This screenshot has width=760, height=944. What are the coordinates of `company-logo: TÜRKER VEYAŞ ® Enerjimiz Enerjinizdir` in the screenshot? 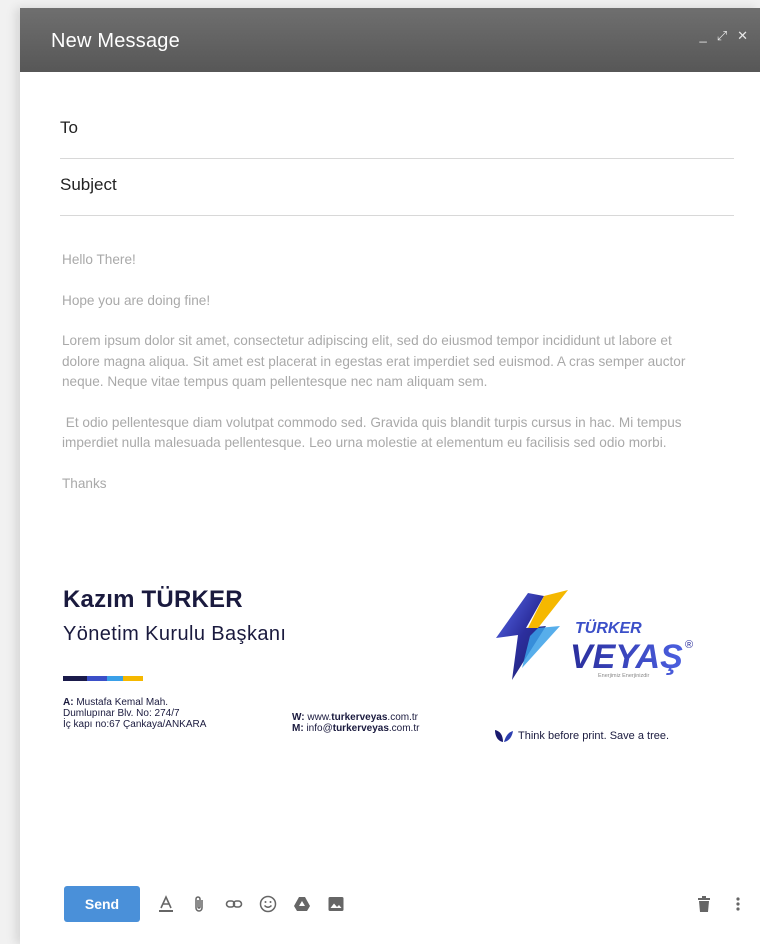 It's located at (600, 635).